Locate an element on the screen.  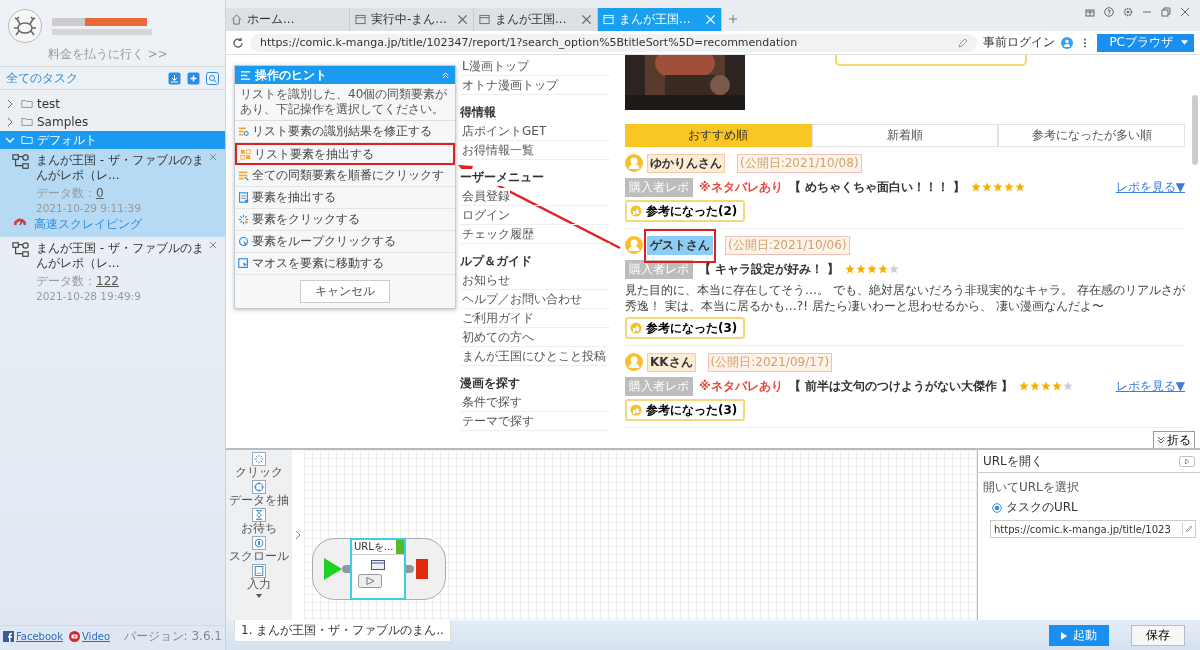
review-title: 【 キャラ設定が好み！ 】 is located at coordinates (769, 269).